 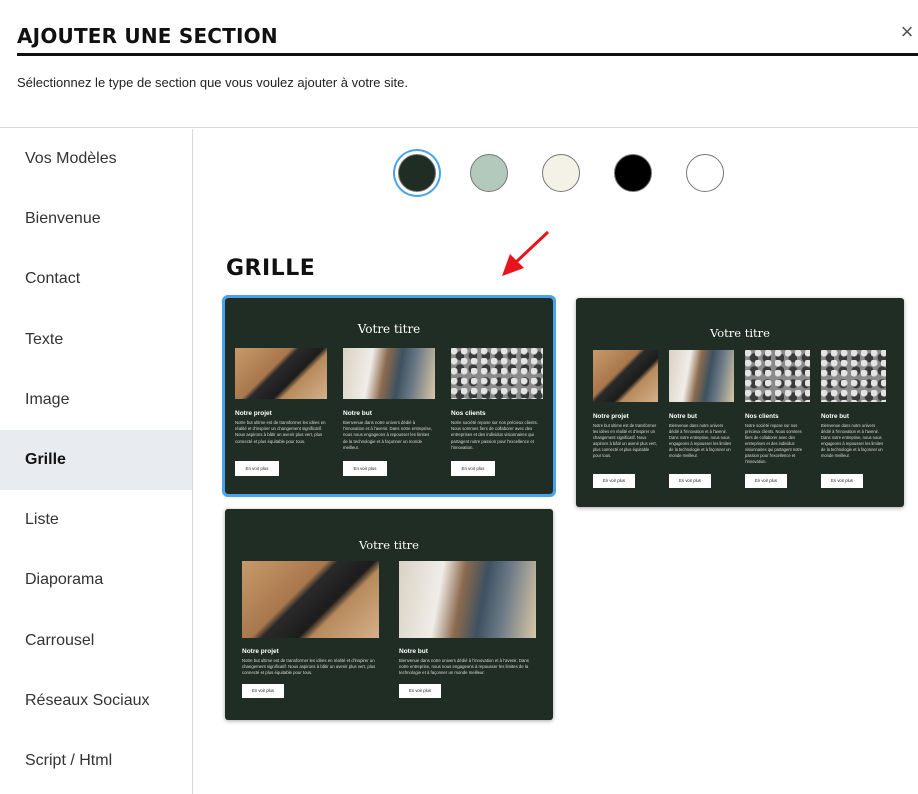 I want to click on sidebar-item-script-html: Script / Html, so click(x=96, y=761).